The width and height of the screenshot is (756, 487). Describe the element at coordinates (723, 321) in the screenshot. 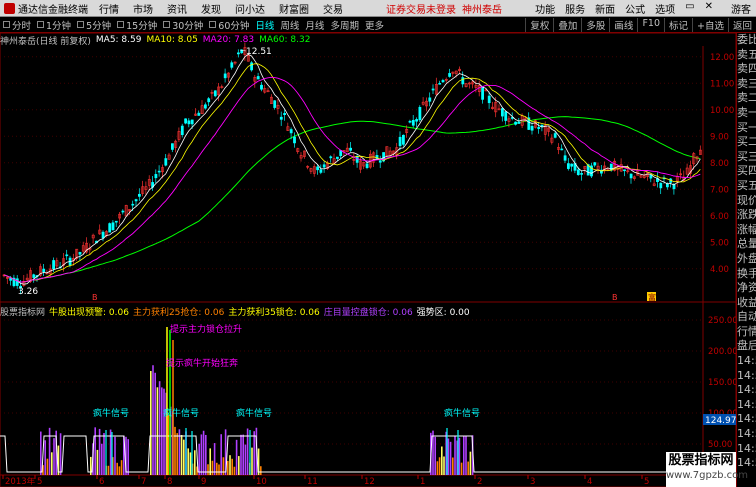

I see `indicator-tick-label: 250.00` at that location.